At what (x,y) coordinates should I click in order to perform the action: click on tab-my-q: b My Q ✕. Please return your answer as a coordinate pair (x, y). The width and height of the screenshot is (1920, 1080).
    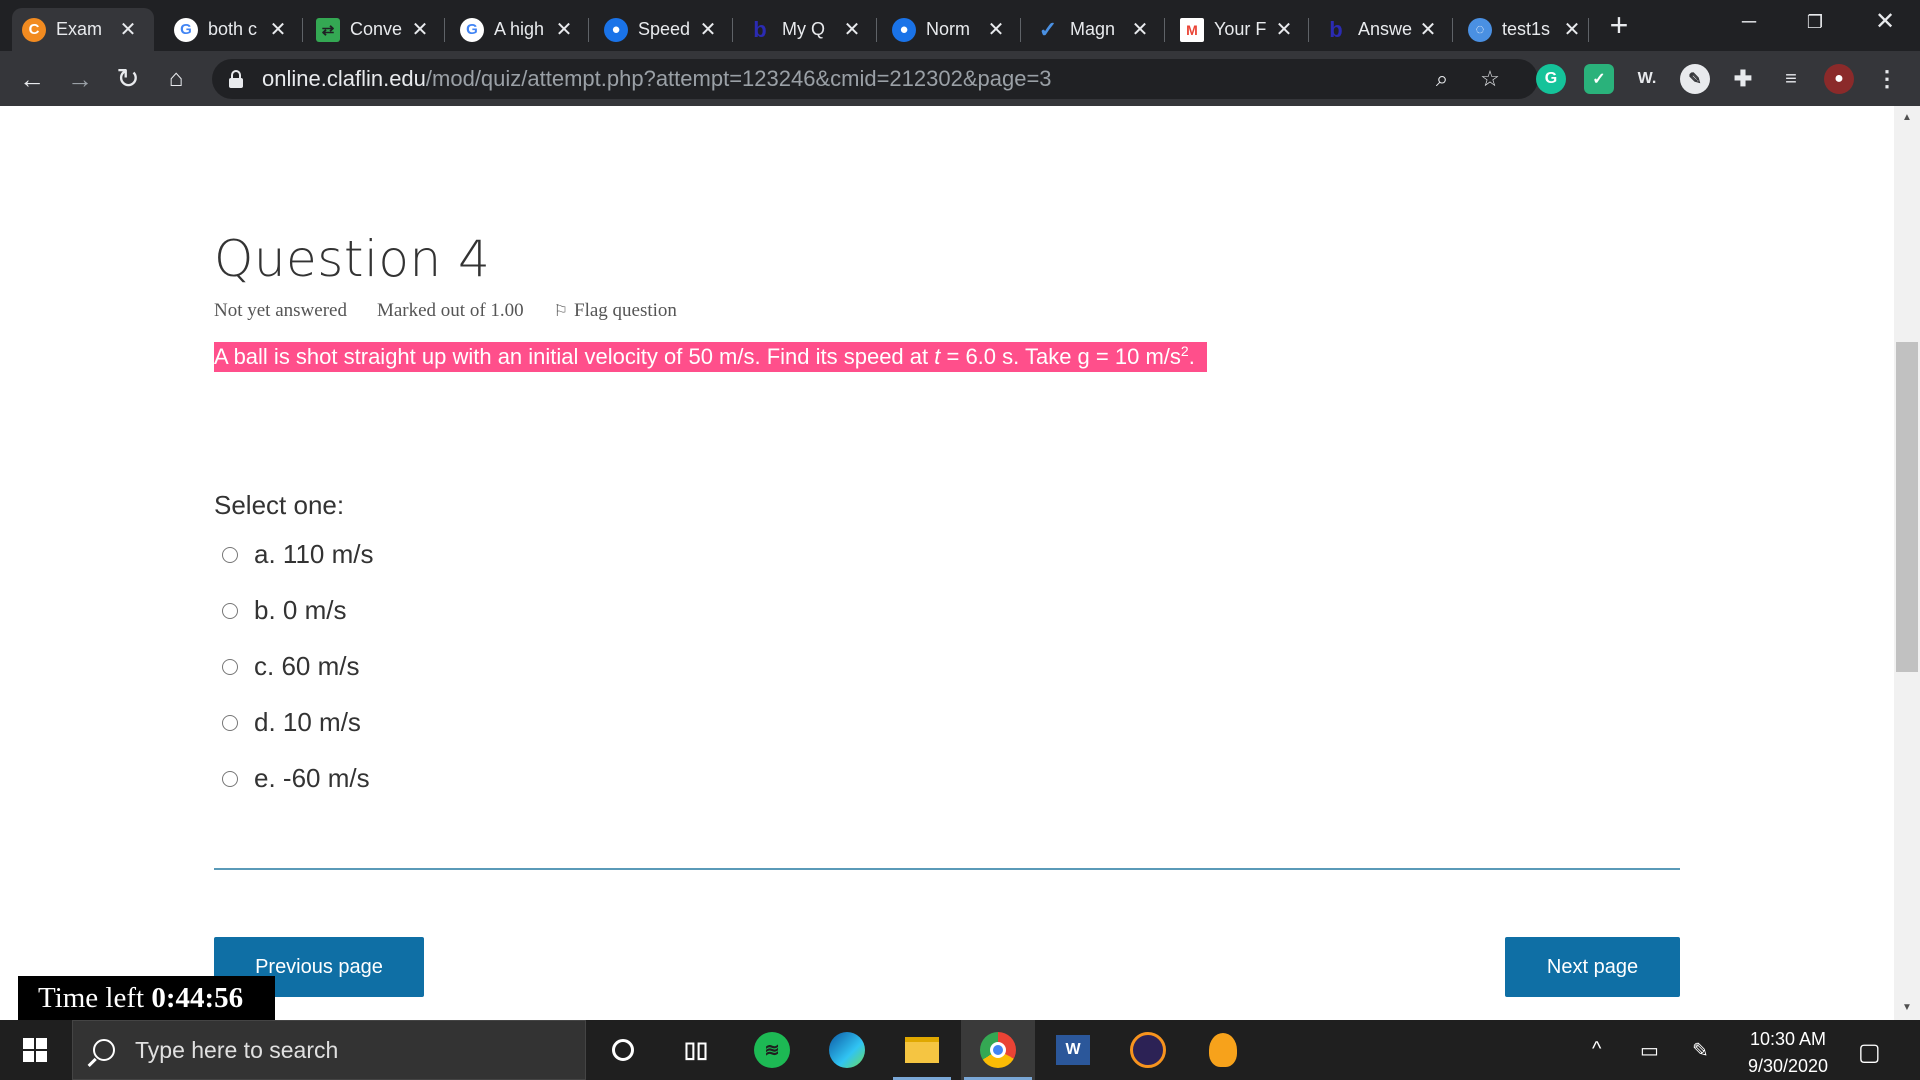
    Looking at the image, I should click on (805, 29).